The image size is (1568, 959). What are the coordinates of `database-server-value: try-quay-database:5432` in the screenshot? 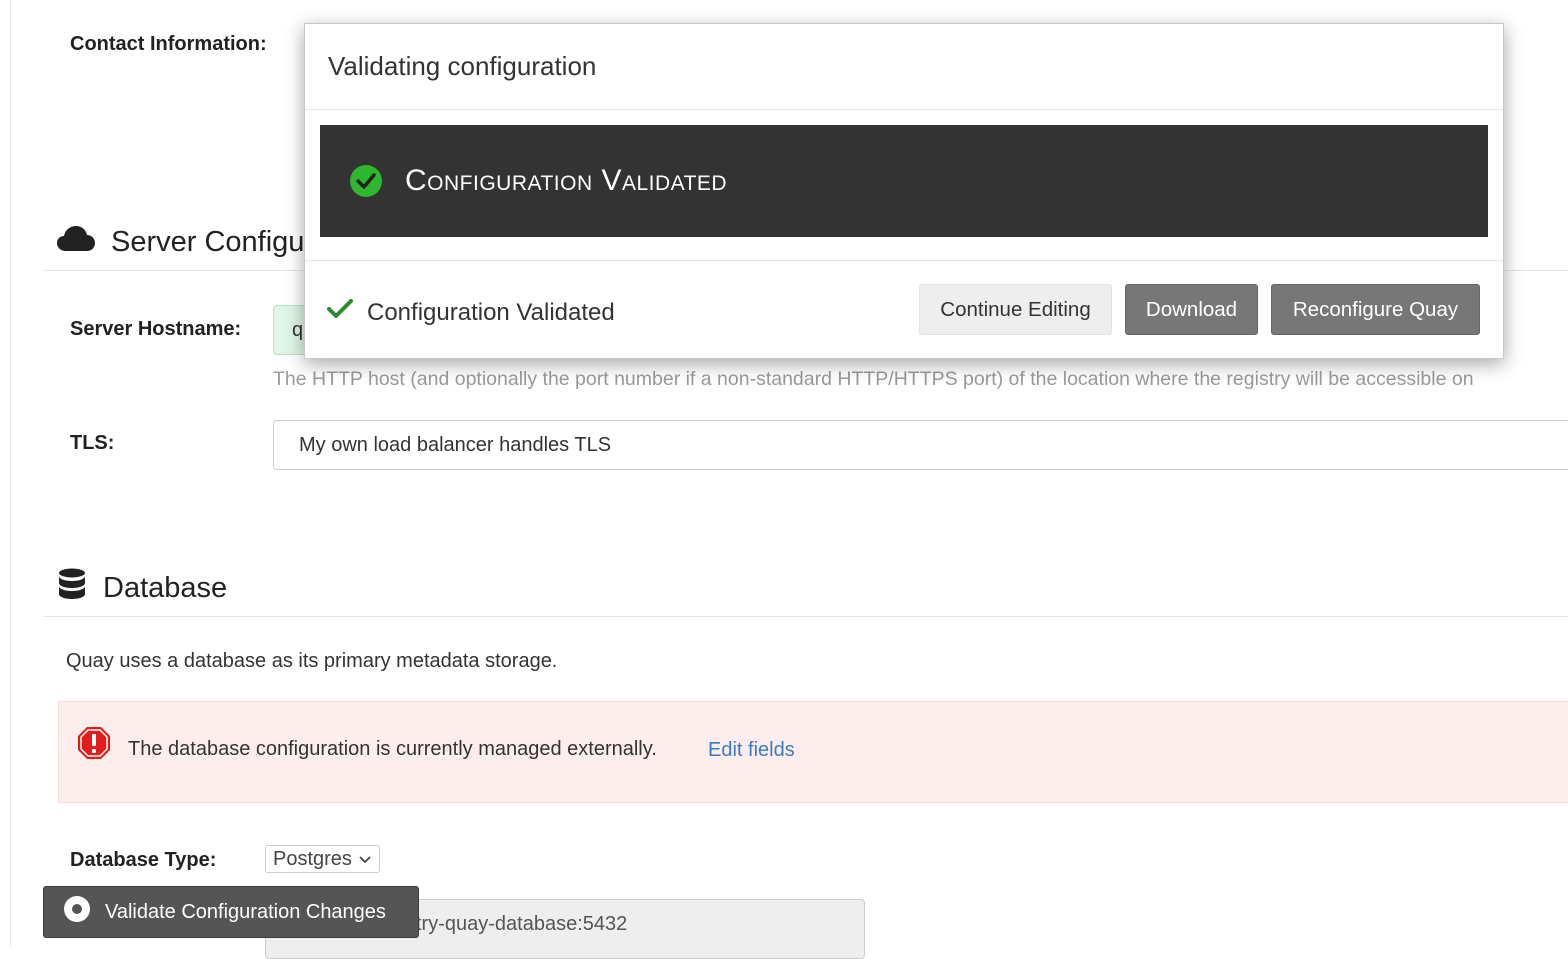 It's located at (522, 924).